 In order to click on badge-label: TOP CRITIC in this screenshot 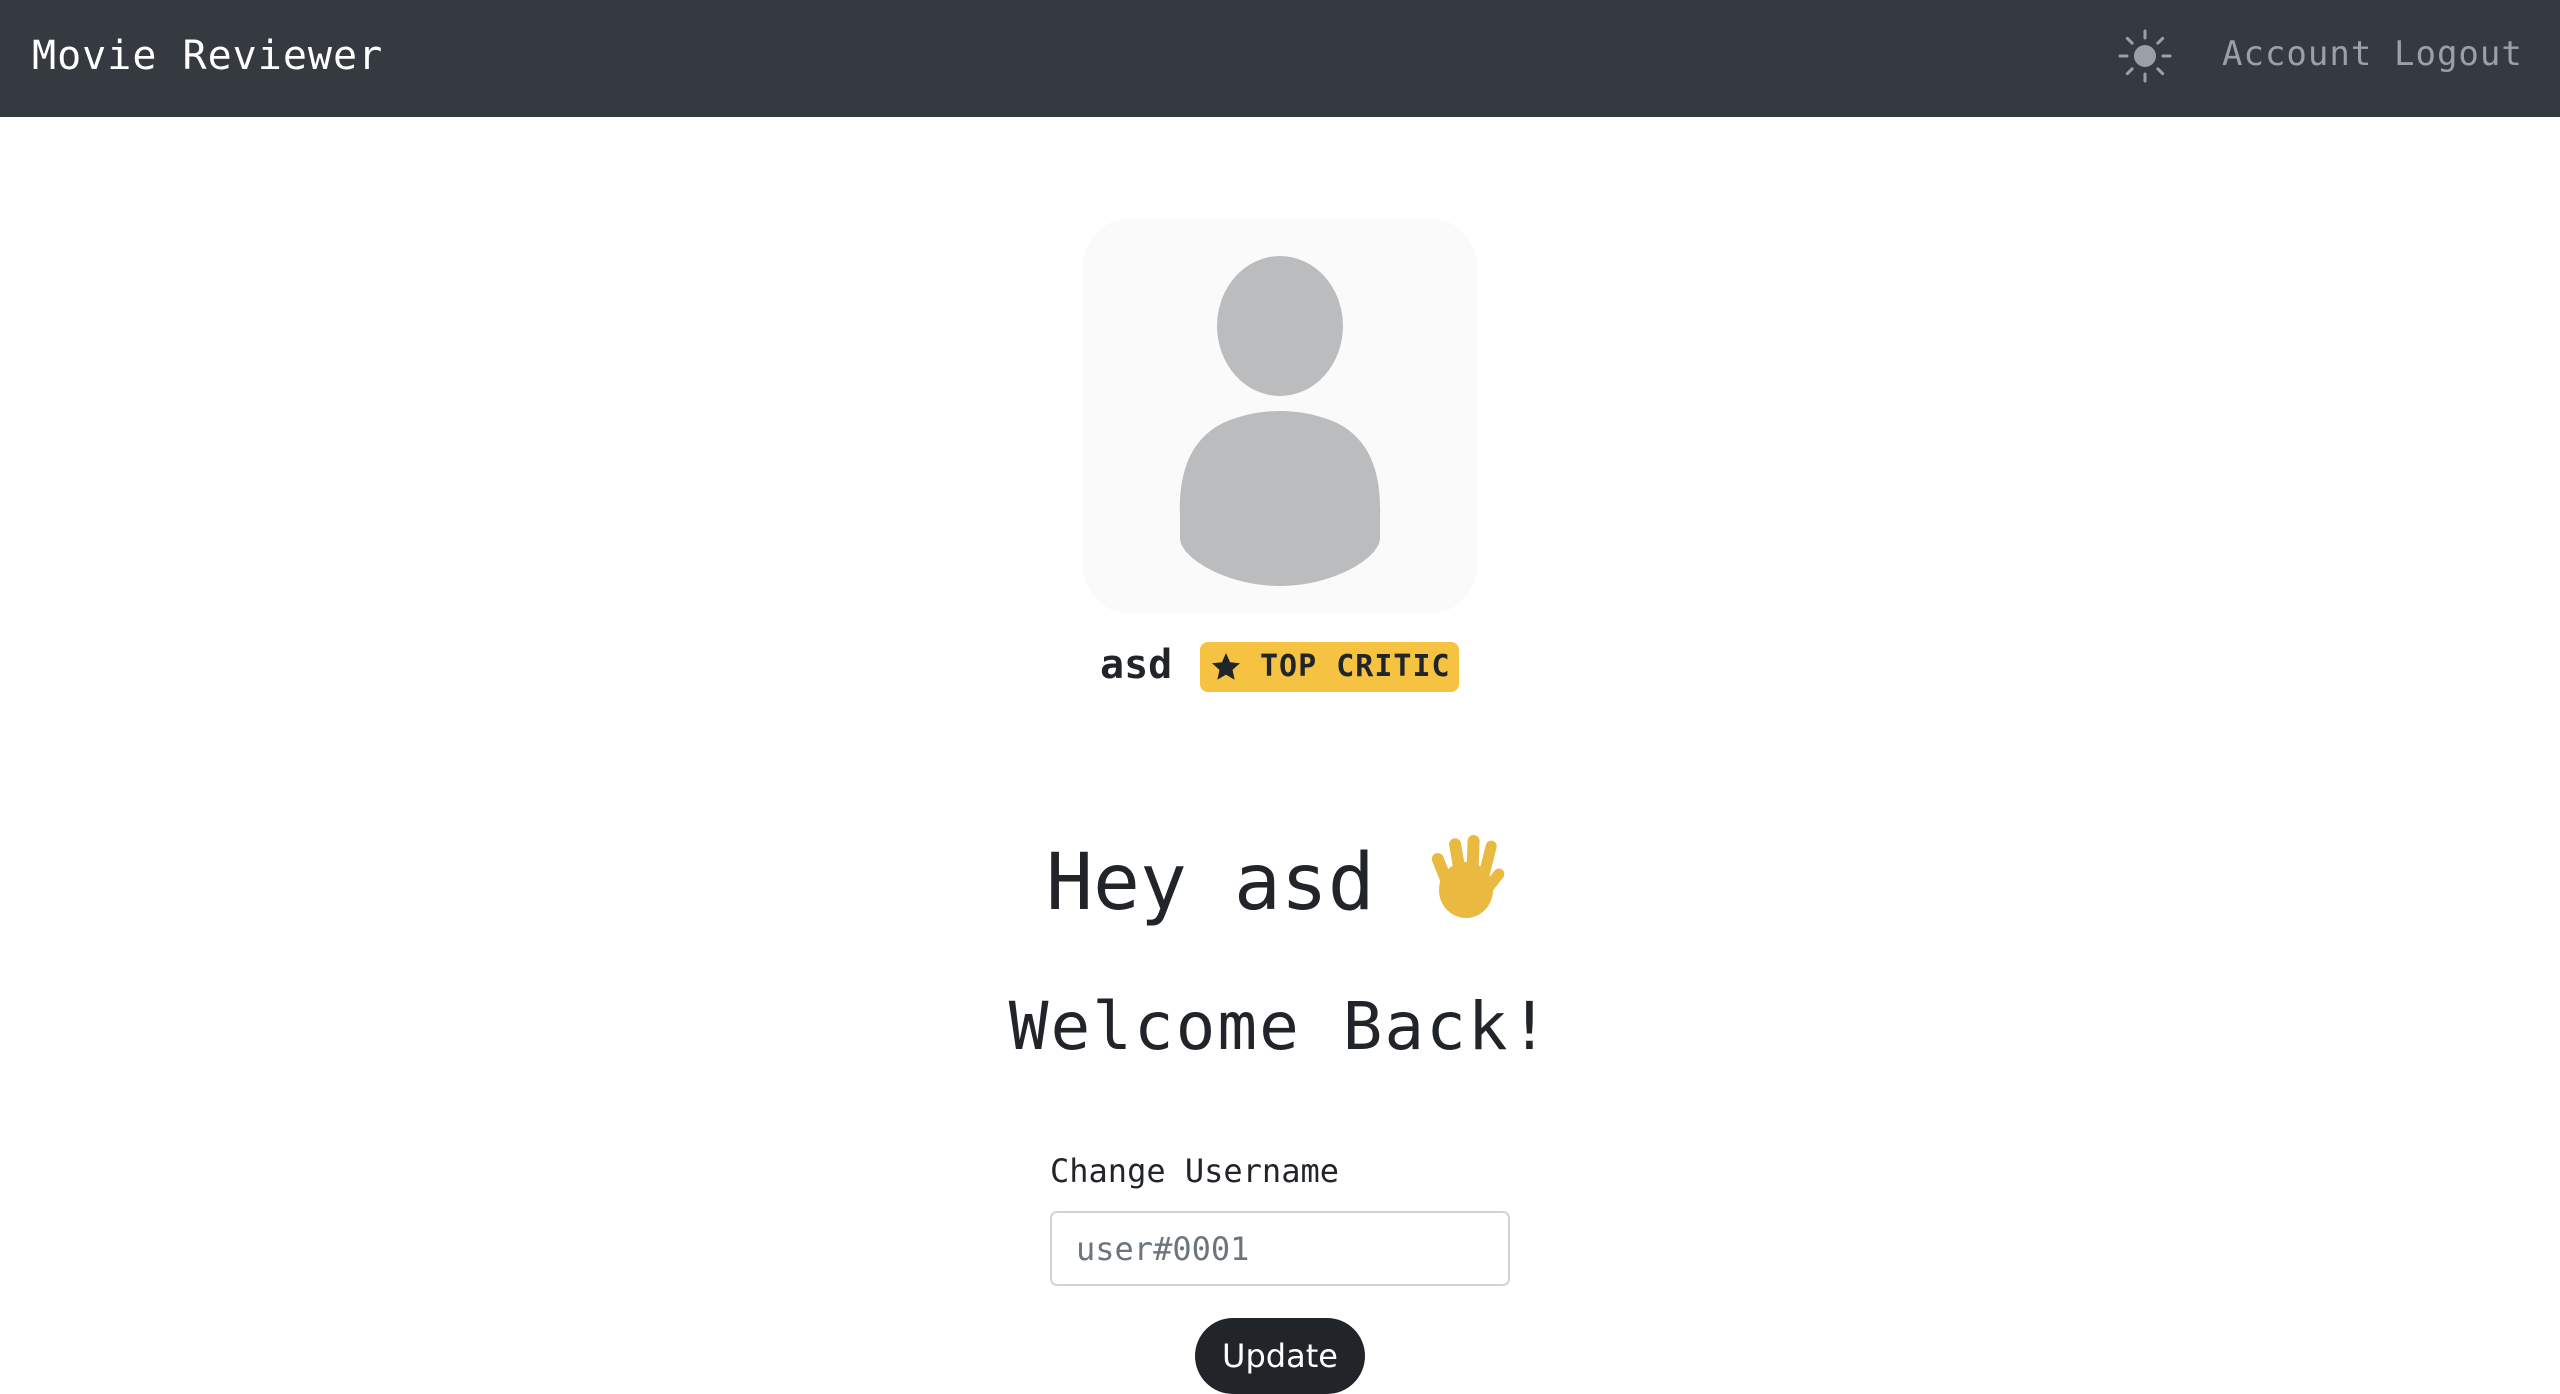, I will do `click(1355, 666)`.